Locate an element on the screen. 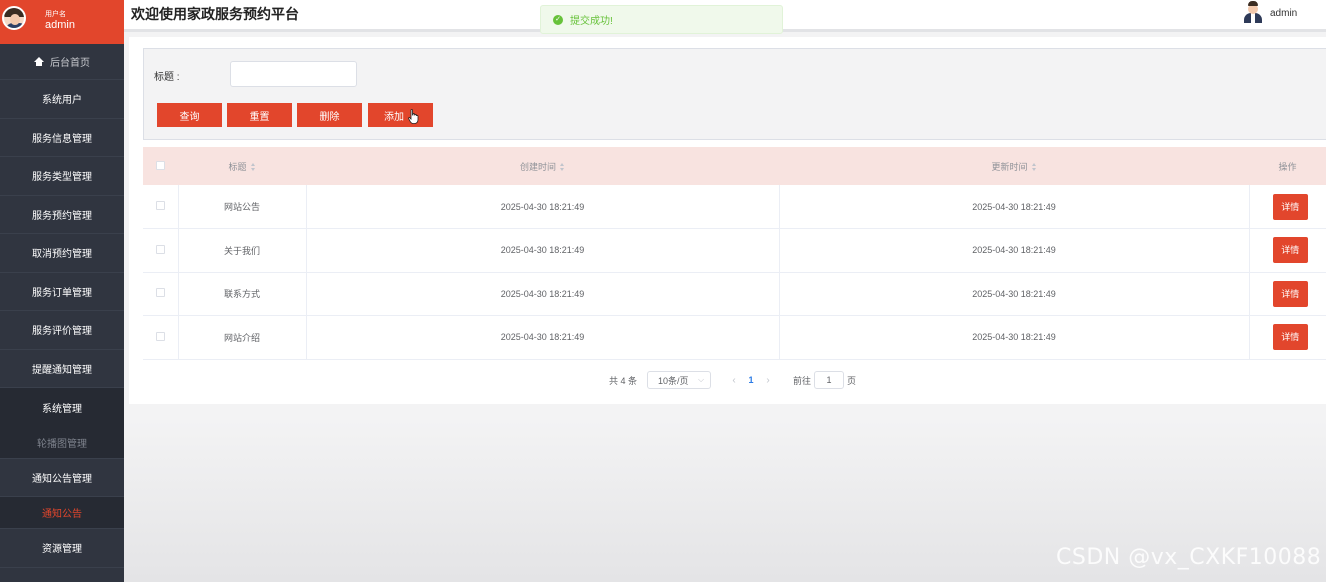  sidebar-item-label: 系统用户 is located at coordinates (62, 101).